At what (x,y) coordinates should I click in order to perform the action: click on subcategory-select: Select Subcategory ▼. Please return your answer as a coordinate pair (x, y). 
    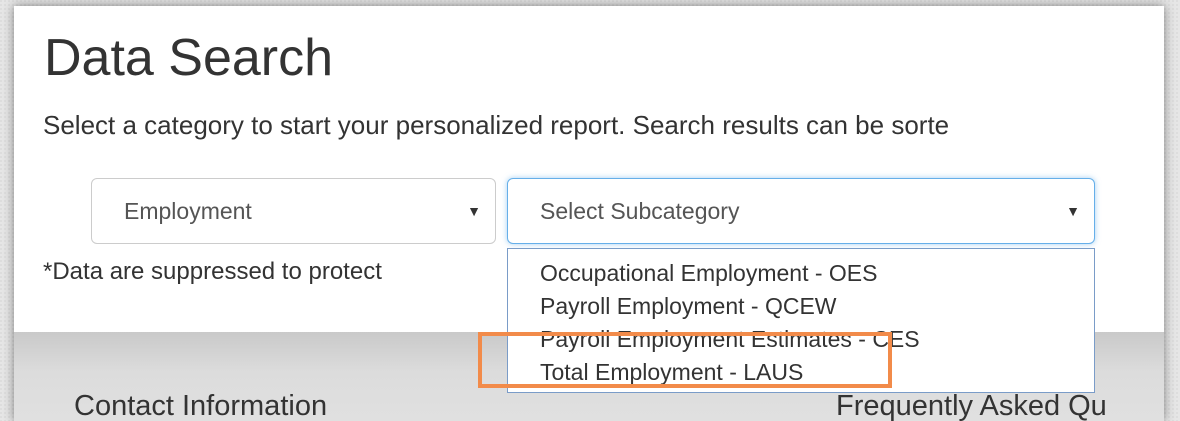
    Looking at the image, I should click on (801, 211).